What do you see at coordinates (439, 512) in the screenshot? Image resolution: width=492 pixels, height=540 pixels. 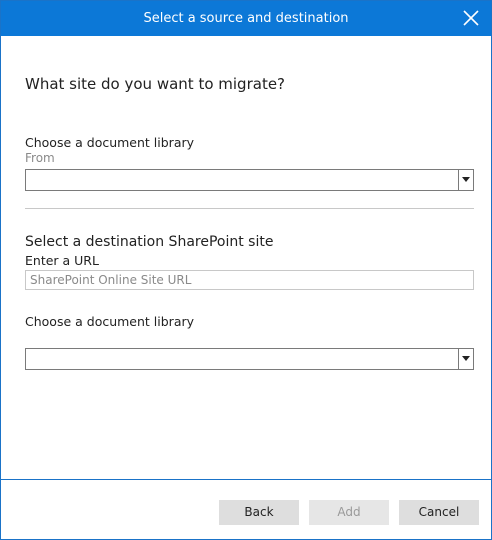 I see `cancel-button: Cancel` at bounding box center [439, 512].